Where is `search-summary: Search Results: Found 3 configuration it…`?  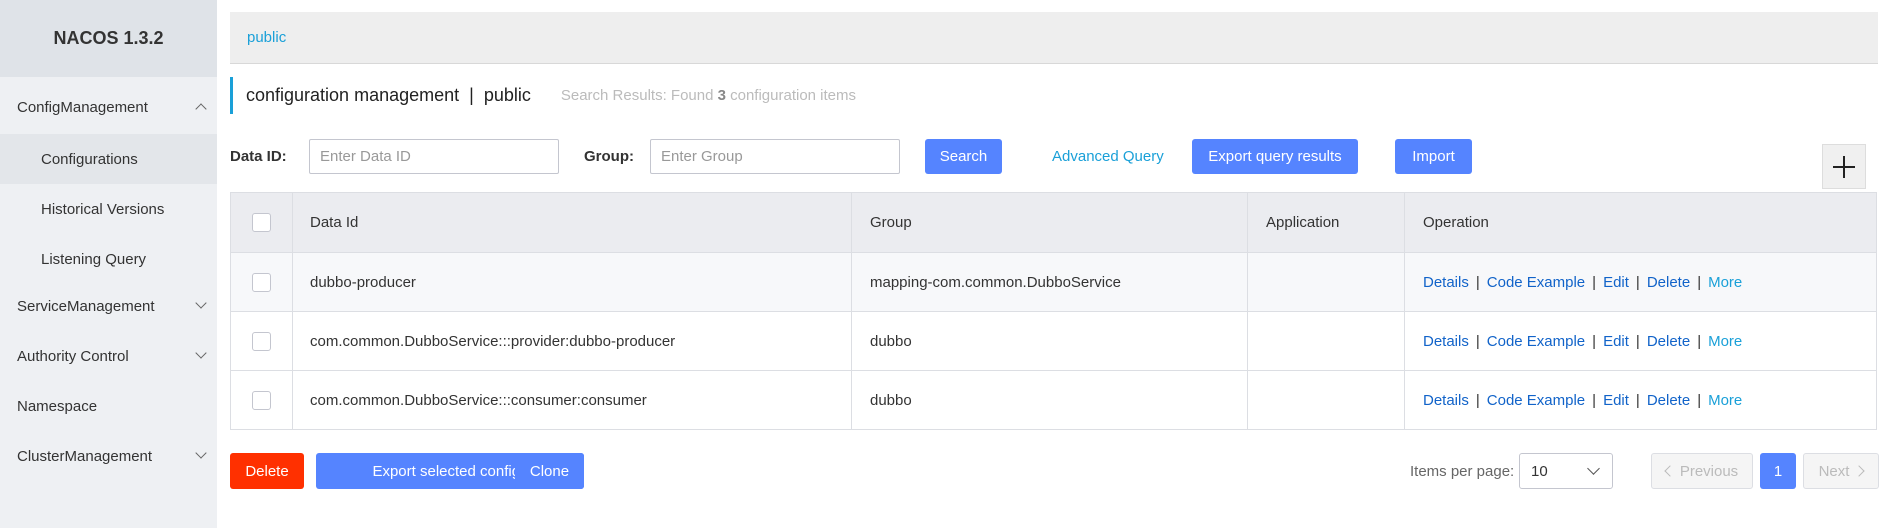
search-summary: Search Results: Found 3 configuration it… is located at coordinates (708, 95).